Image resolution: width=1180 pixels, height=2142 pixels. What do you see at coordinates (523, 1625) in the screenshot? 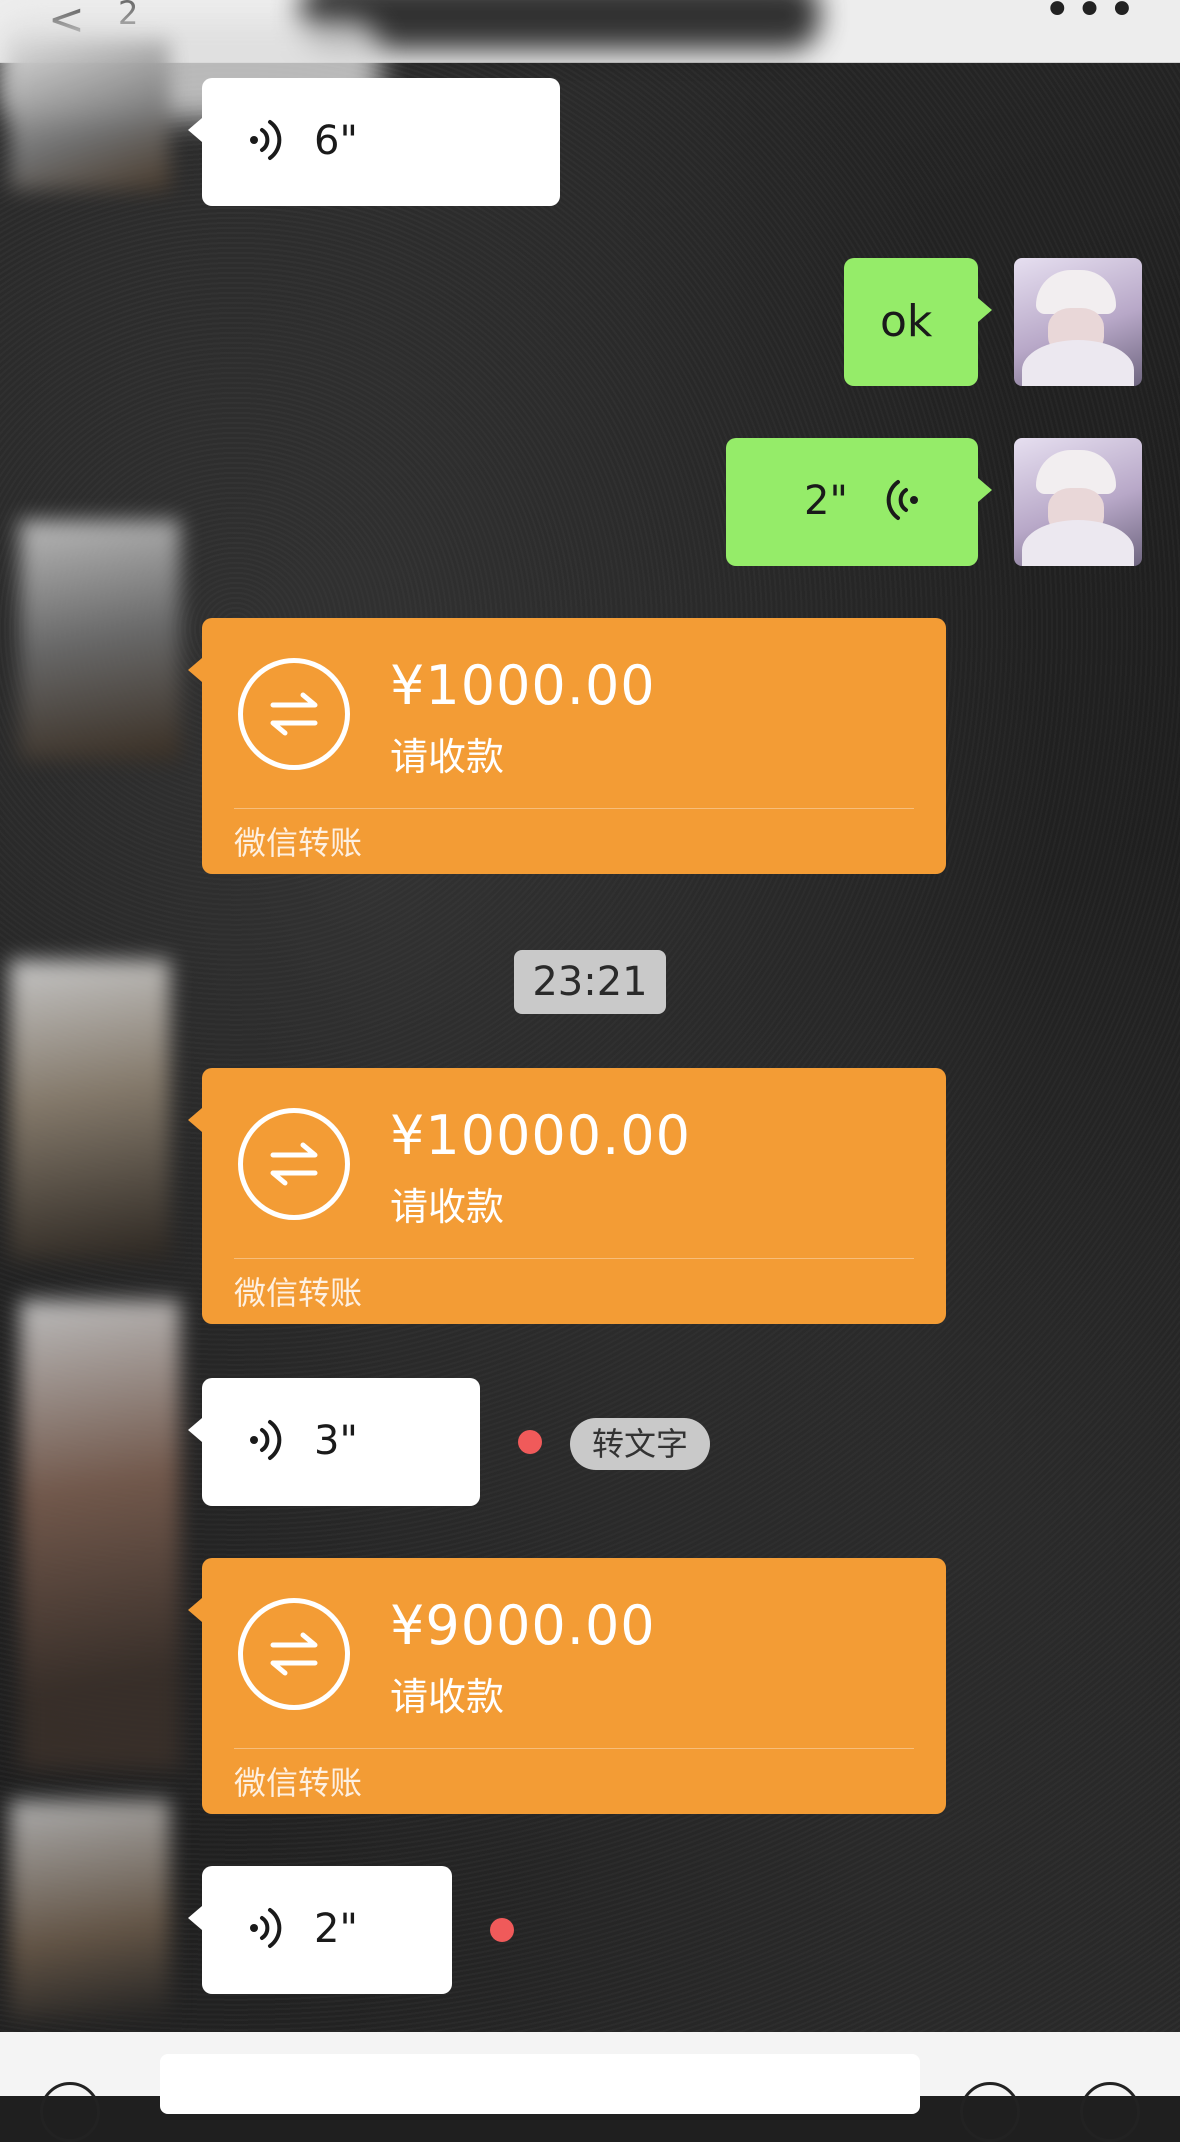
I see `transfer-amount: ¥9000.00` at bounding box center [523, 1625].